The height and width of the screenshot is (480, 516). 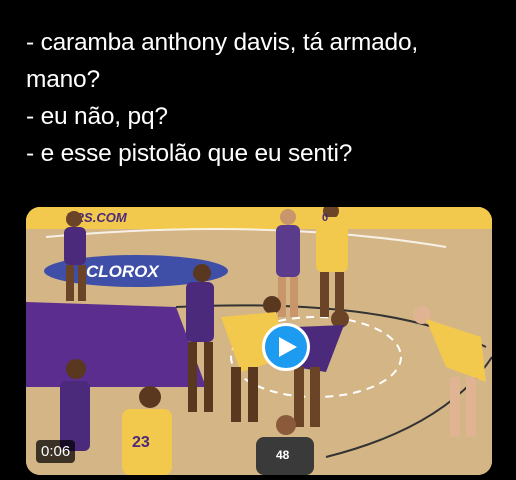 I want to click on tweet-line: - e esse pistolão que eu senti?, so click(x=189, y=153).